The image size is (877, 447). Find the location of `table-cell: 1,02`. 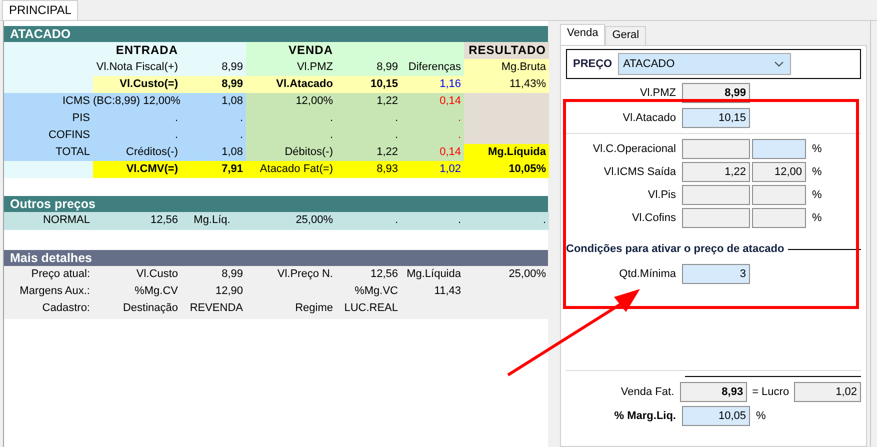

table-cell: 1,02 is located at coordinates (450, 169).